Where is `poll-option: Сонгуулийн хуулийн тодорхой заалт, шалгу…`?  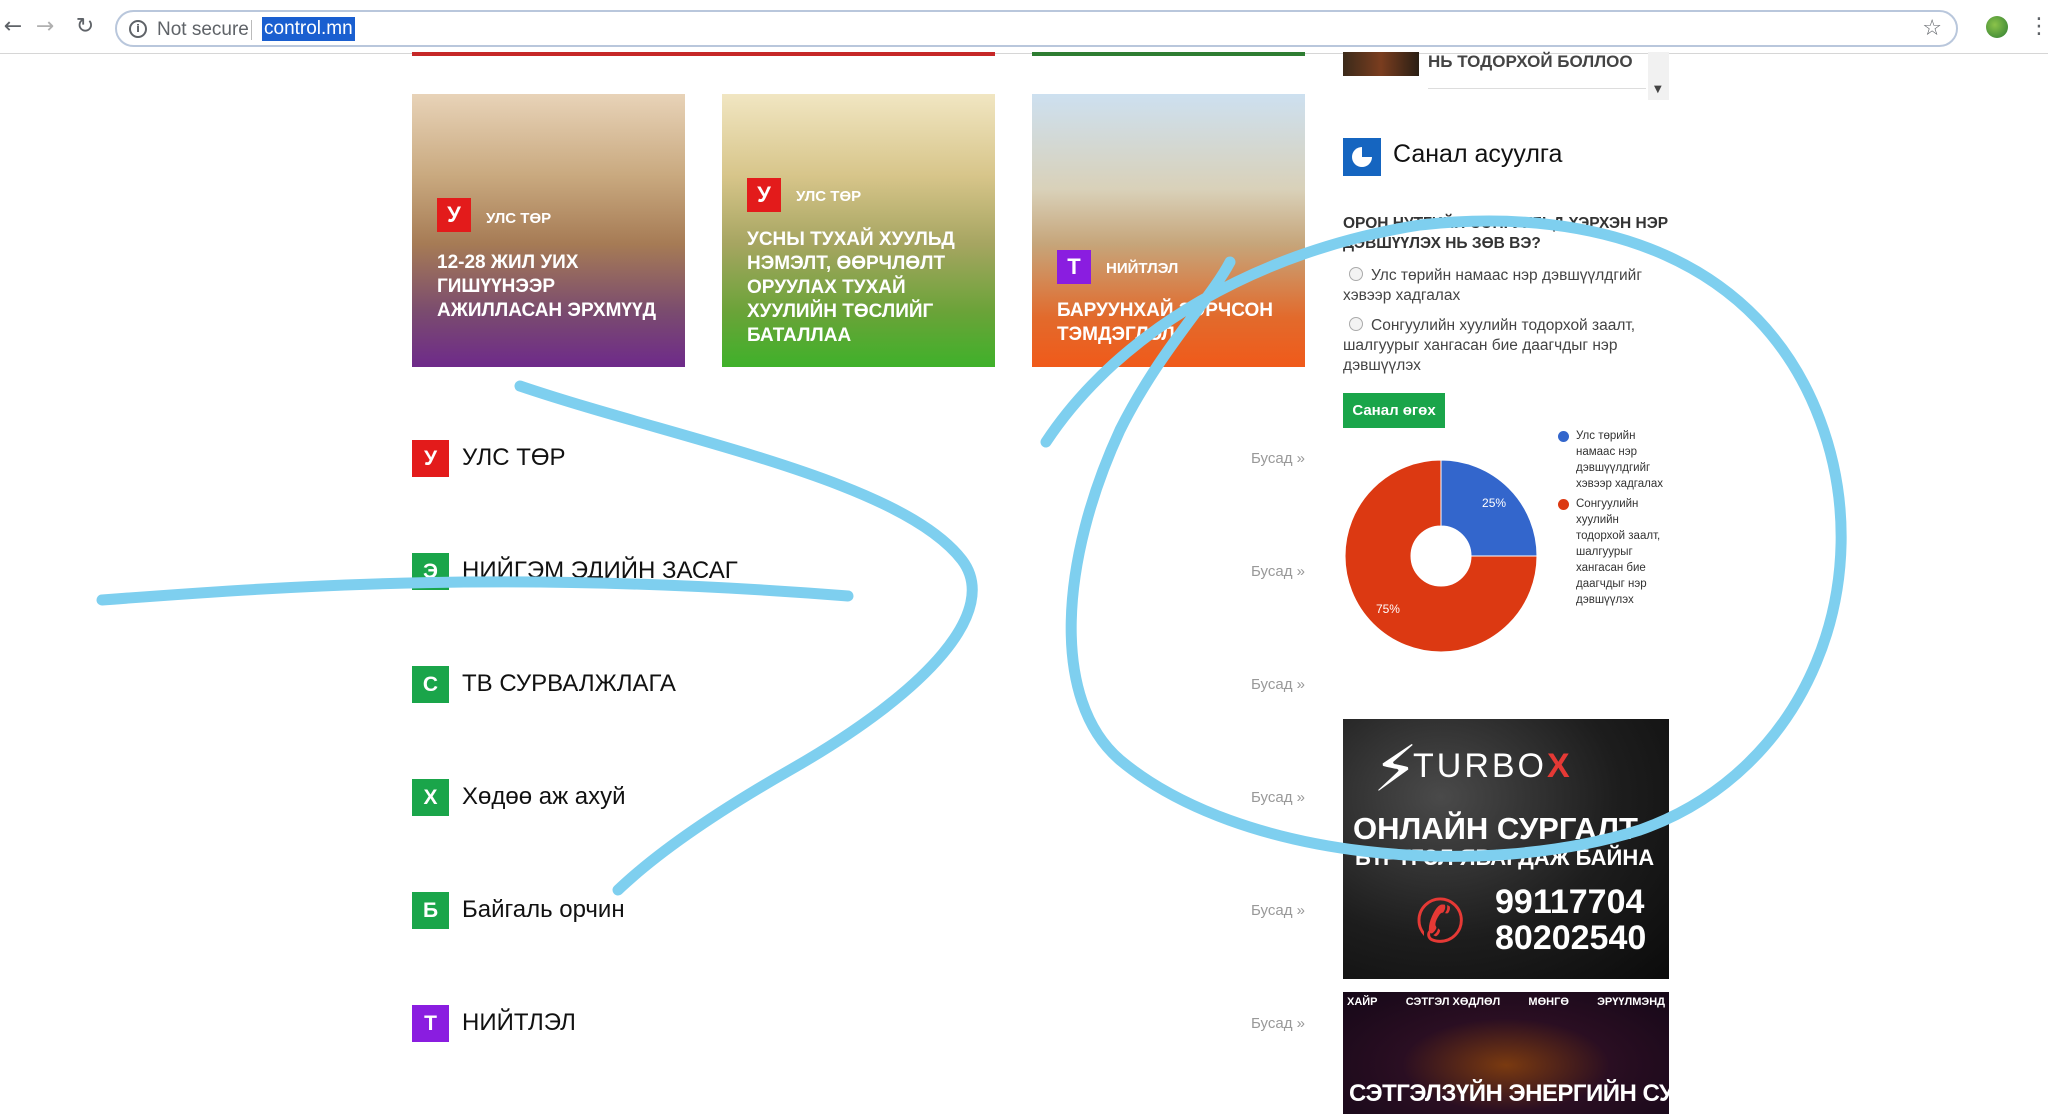 poll-option: Сонгуулийн хуулийн тодорхой заалт, шалгу… is located at coordinates (1508, 346).